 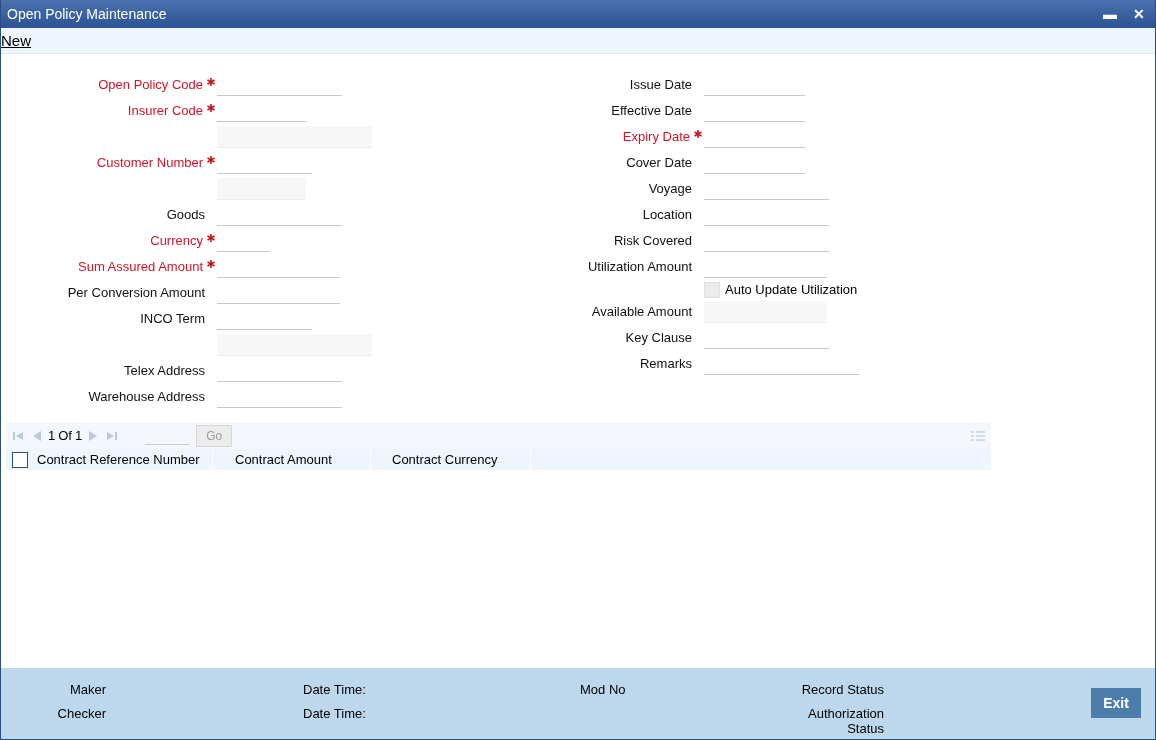 I want to click on field-label: Location, so click(x=667, y=214).